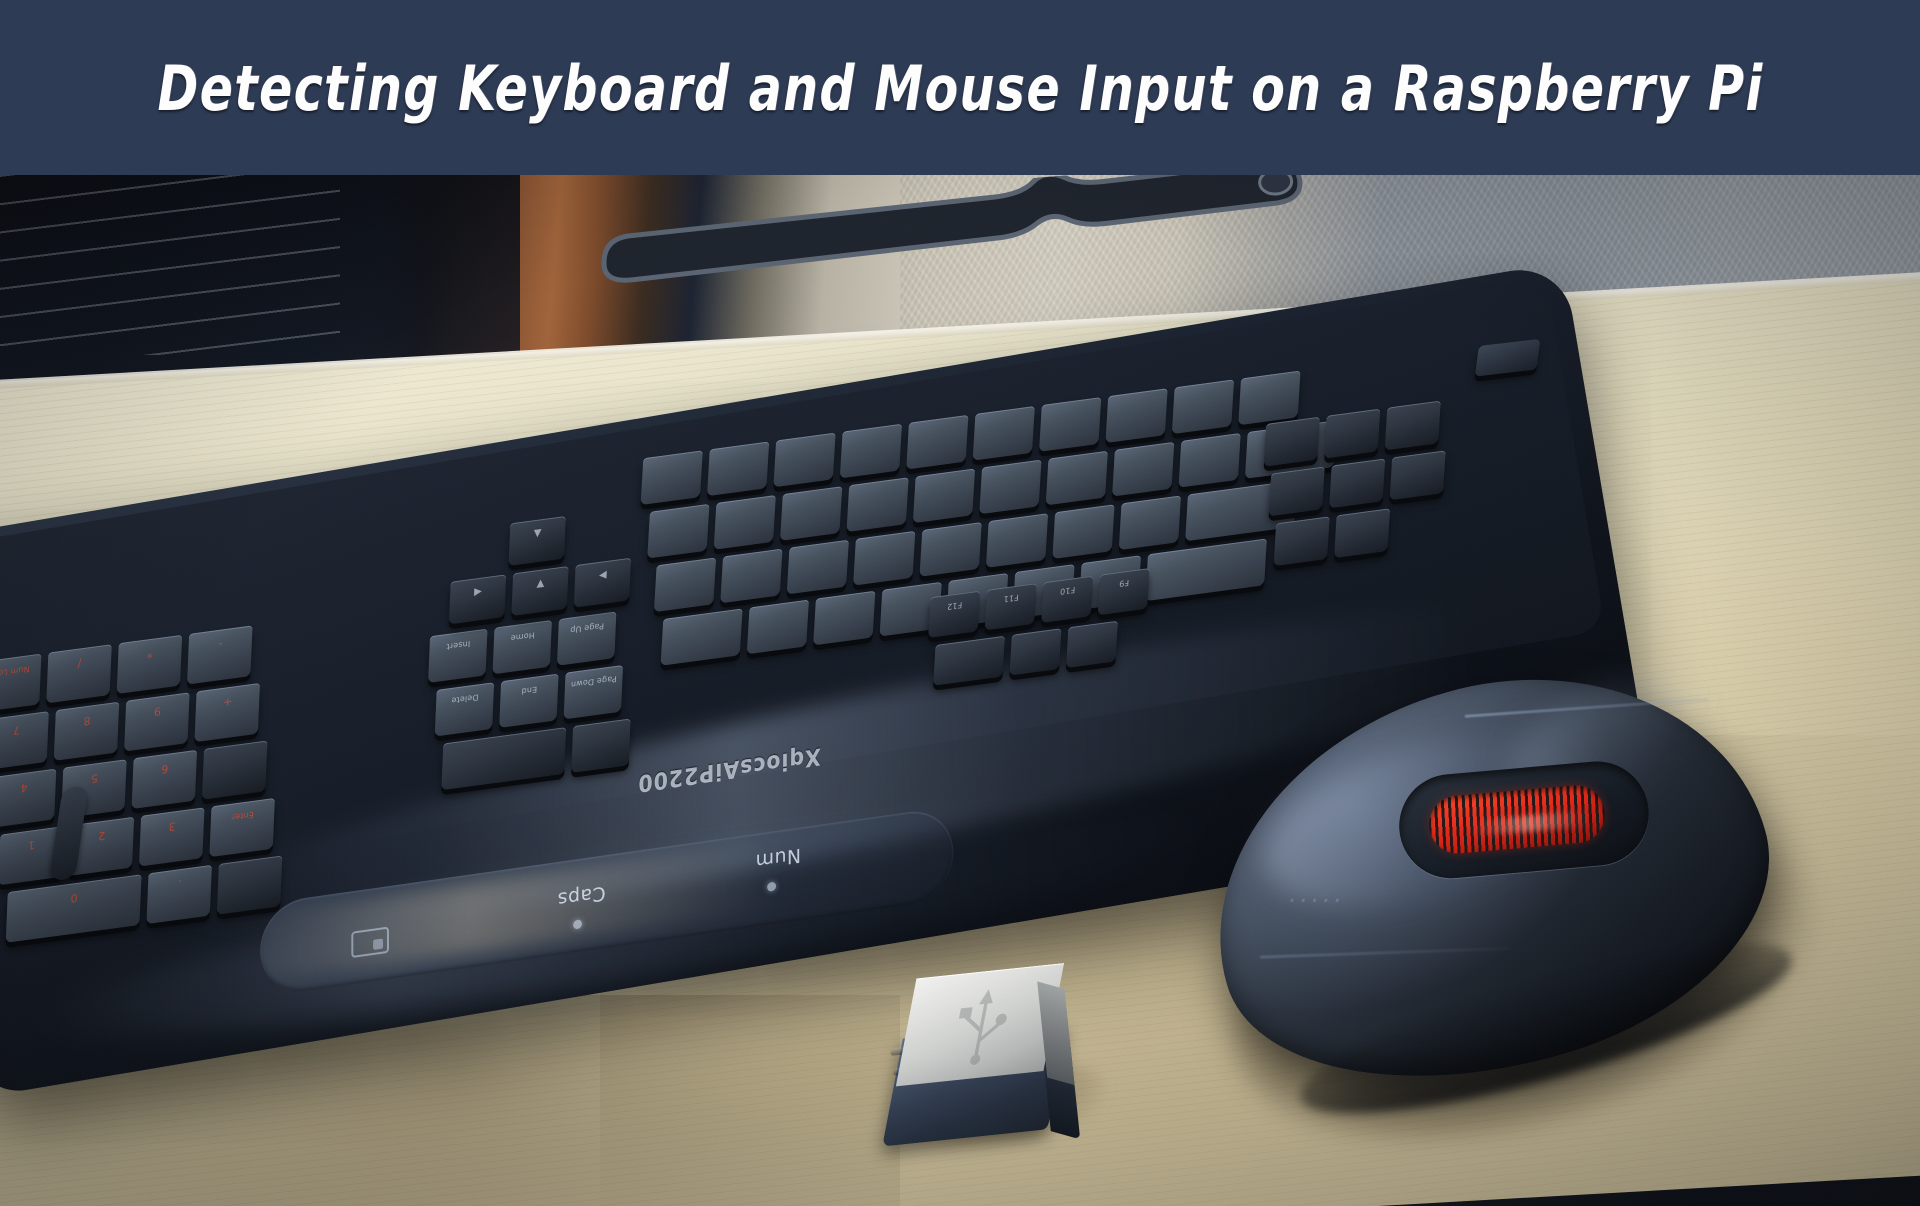  I want to click on key-f12: F12, so click(954, 614).